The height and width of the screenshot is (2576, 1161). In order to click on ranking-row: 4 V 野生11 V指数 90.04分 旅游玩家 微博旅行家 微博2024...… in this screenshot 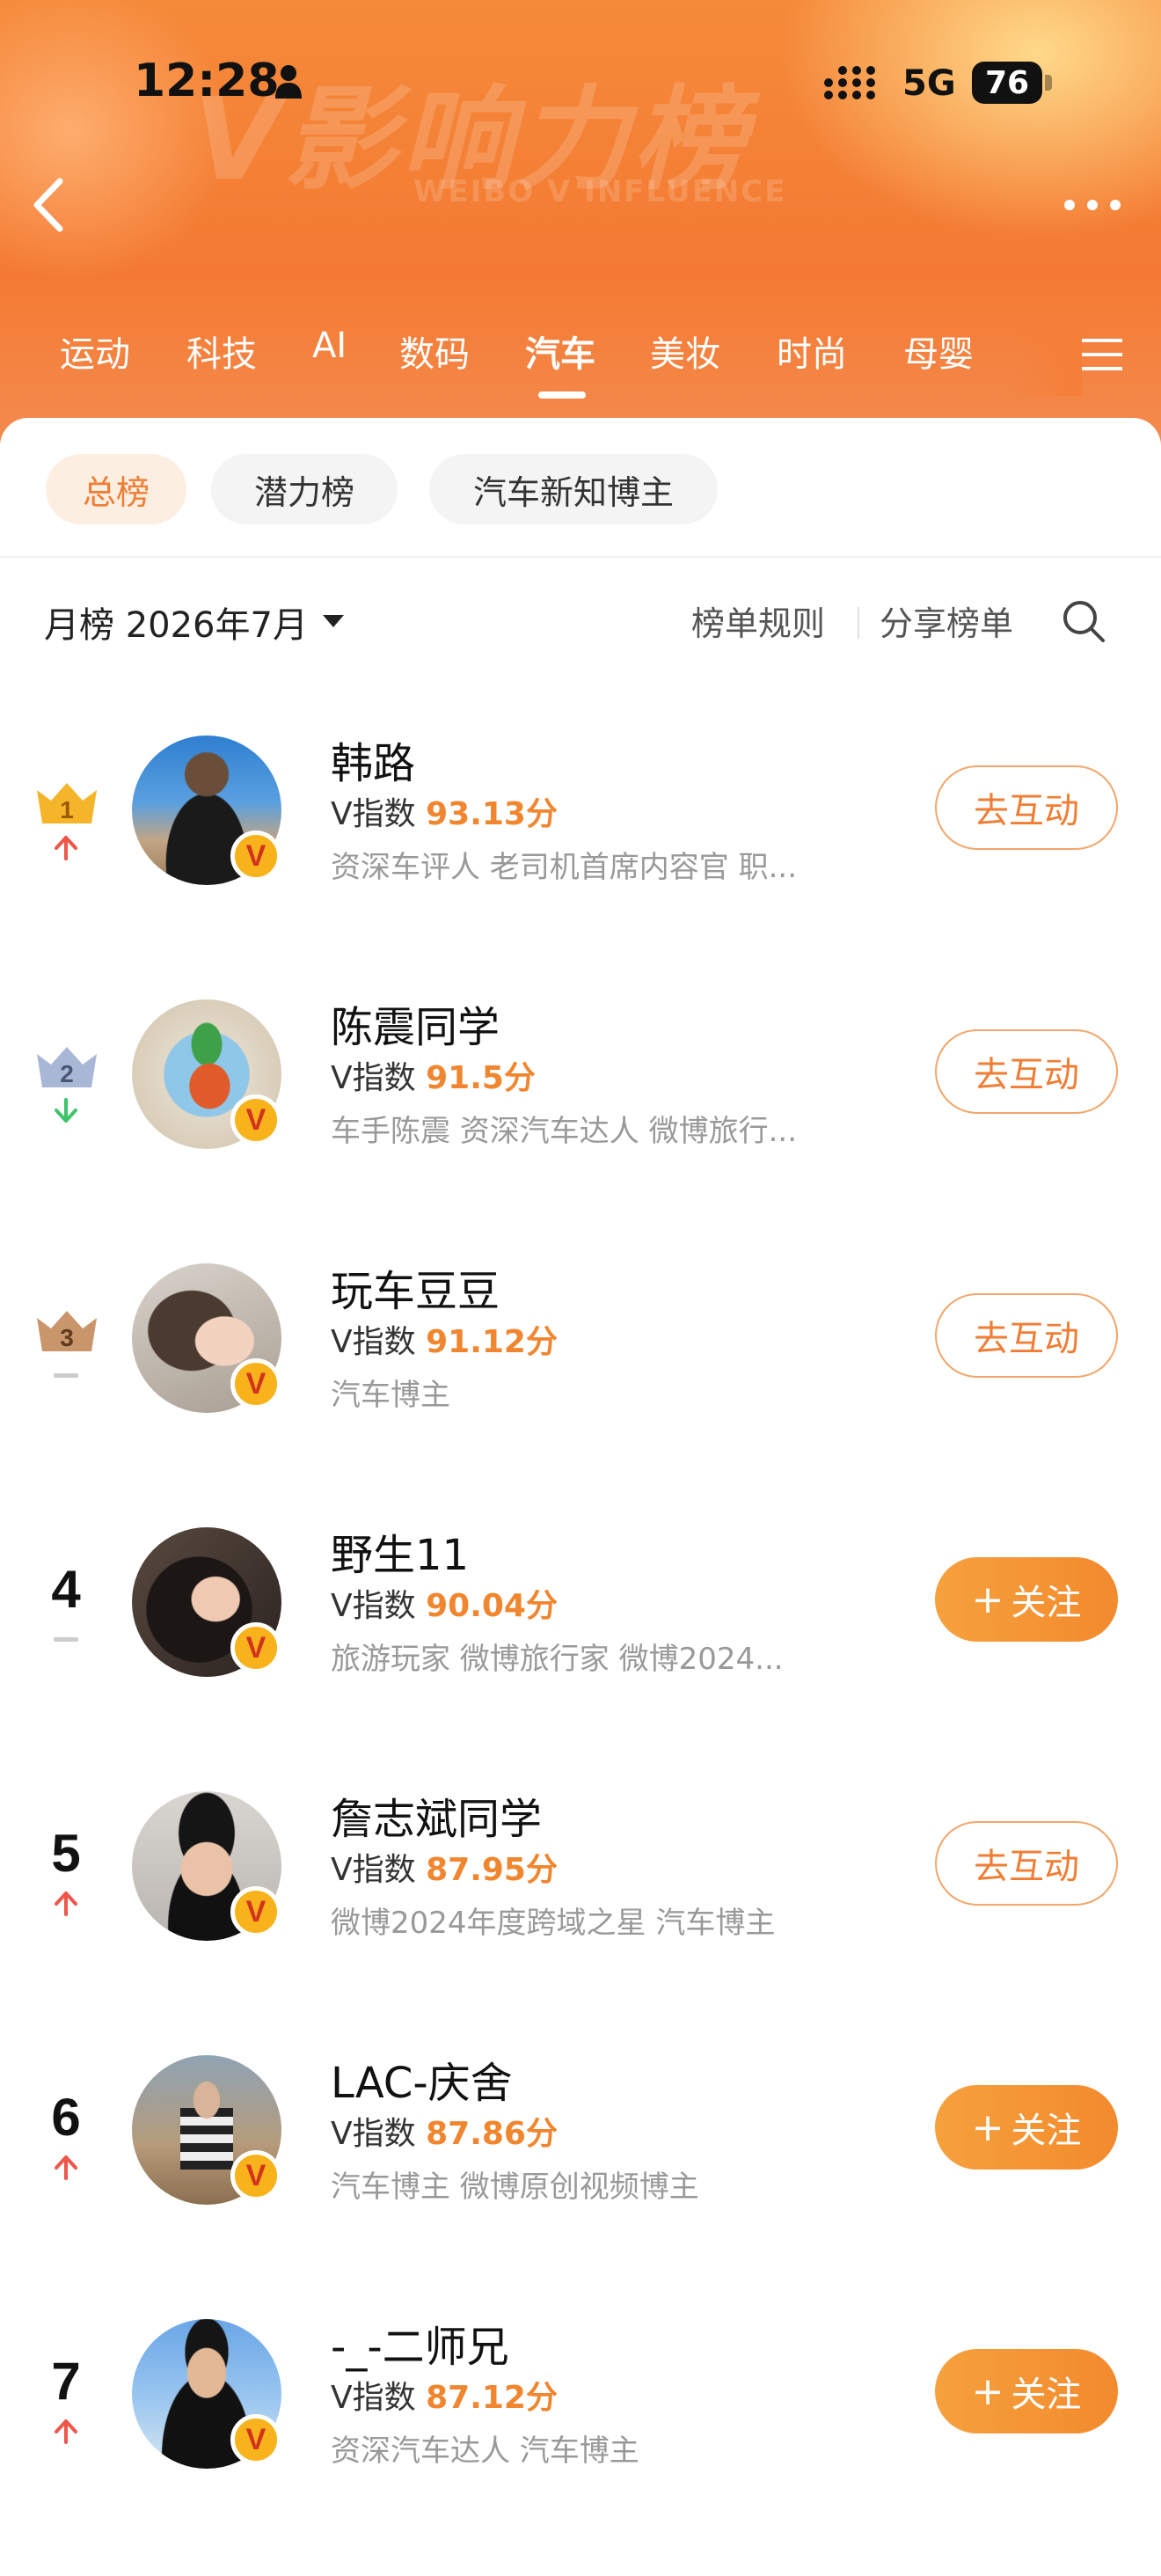, I will do `click(580, 1652)`.